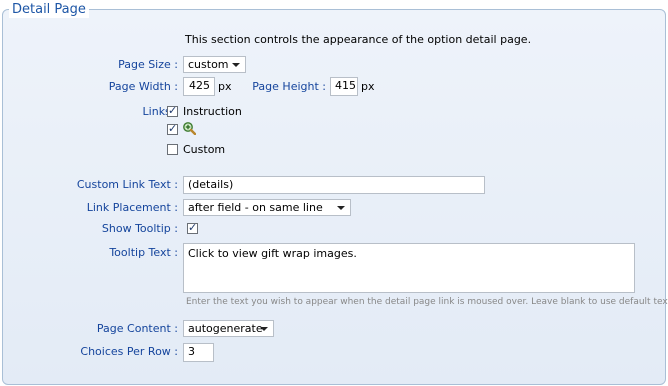  I want to click on page-content-value: autogenerate, so click(225, 328).